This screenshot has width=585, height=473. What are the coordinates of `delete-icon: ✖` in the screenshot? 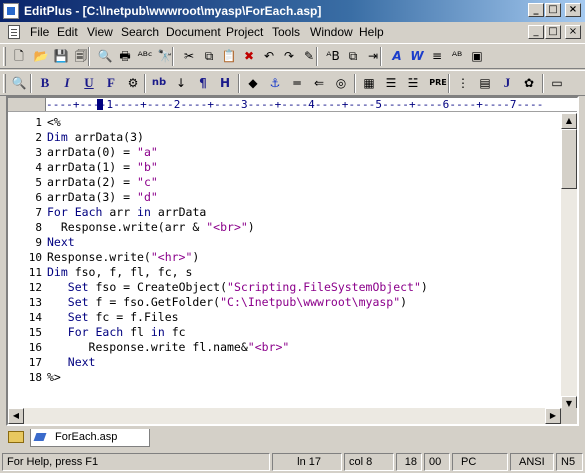 It's located at (249, 56).